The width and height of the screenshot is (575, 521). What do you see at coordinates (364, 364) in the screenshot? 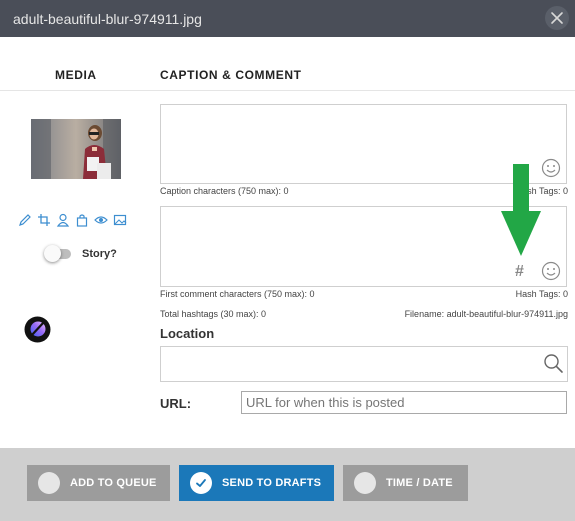
I see `location-input` at bounding box center [364, 364].